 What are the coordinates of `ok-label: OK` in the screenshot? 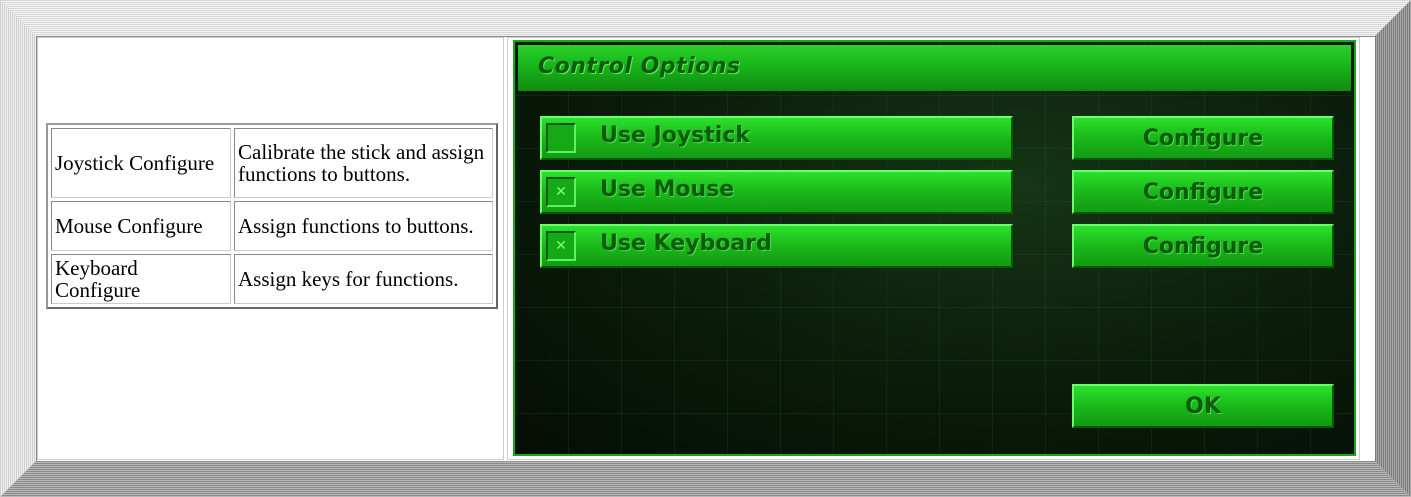 It's located at (1203, 406).